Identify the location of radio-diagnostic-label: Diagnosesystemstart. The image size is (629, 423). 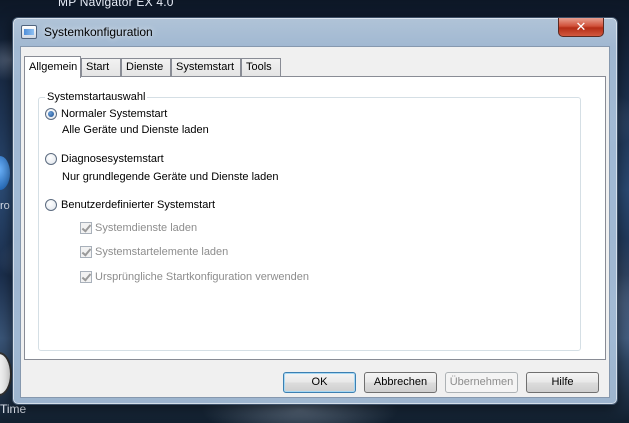
(112, 159).